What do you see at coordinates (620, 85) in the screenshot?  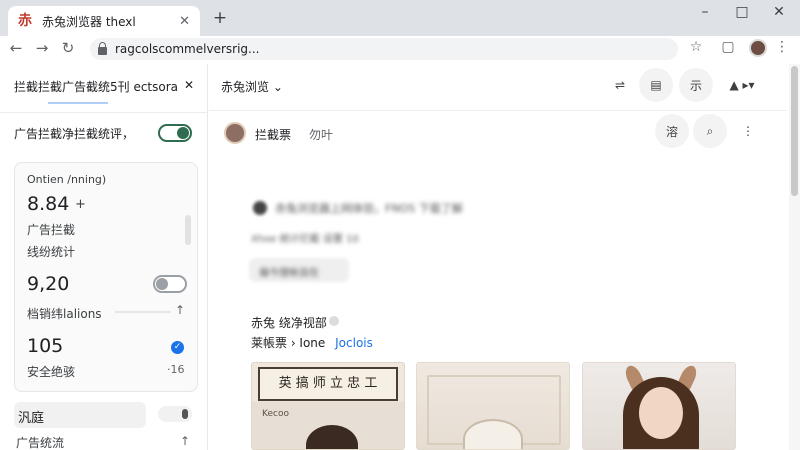 I see `sort-icon: ⇌` at bounding box center [620, 85].